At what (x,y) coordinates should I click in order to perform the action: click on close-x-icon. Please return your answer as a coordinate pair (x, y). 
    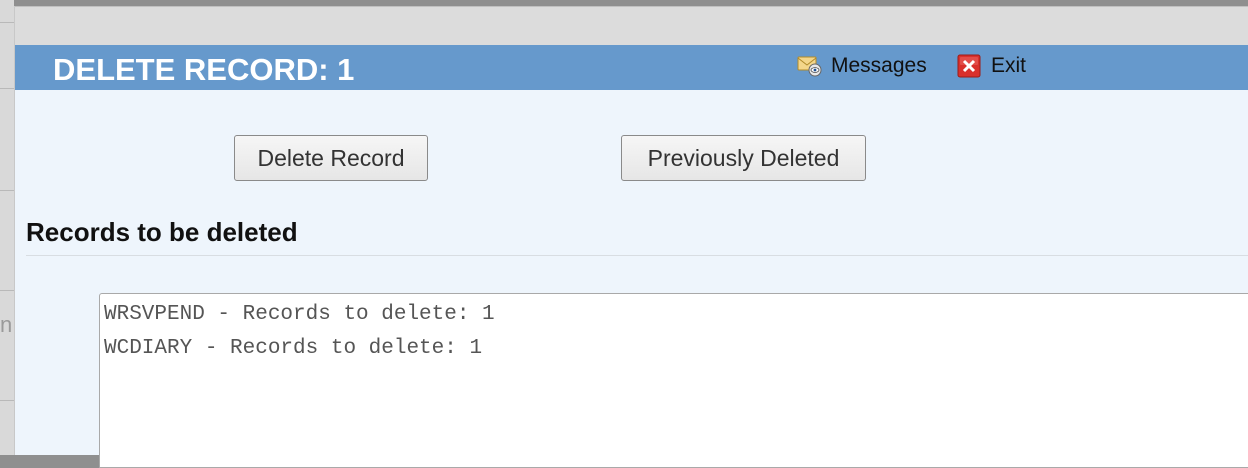
    Looking at the image, I should click on (970, 66).